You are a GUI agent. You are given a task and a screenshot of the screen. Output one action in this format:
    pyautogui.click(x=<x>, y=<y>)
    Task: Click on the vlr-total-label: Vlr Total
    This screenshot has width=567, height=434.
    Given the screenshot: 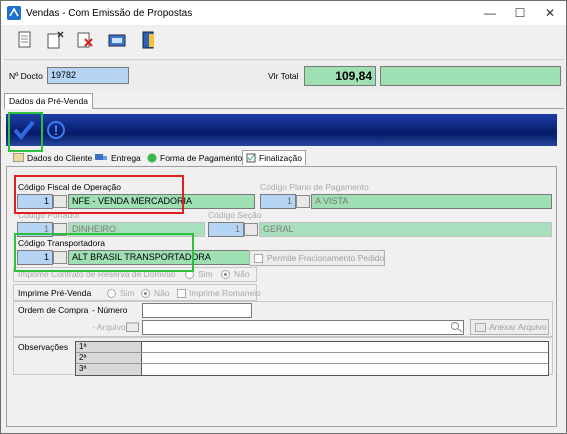 What is the action you would take?
    pyautogui.click(x=283, y=76)
    